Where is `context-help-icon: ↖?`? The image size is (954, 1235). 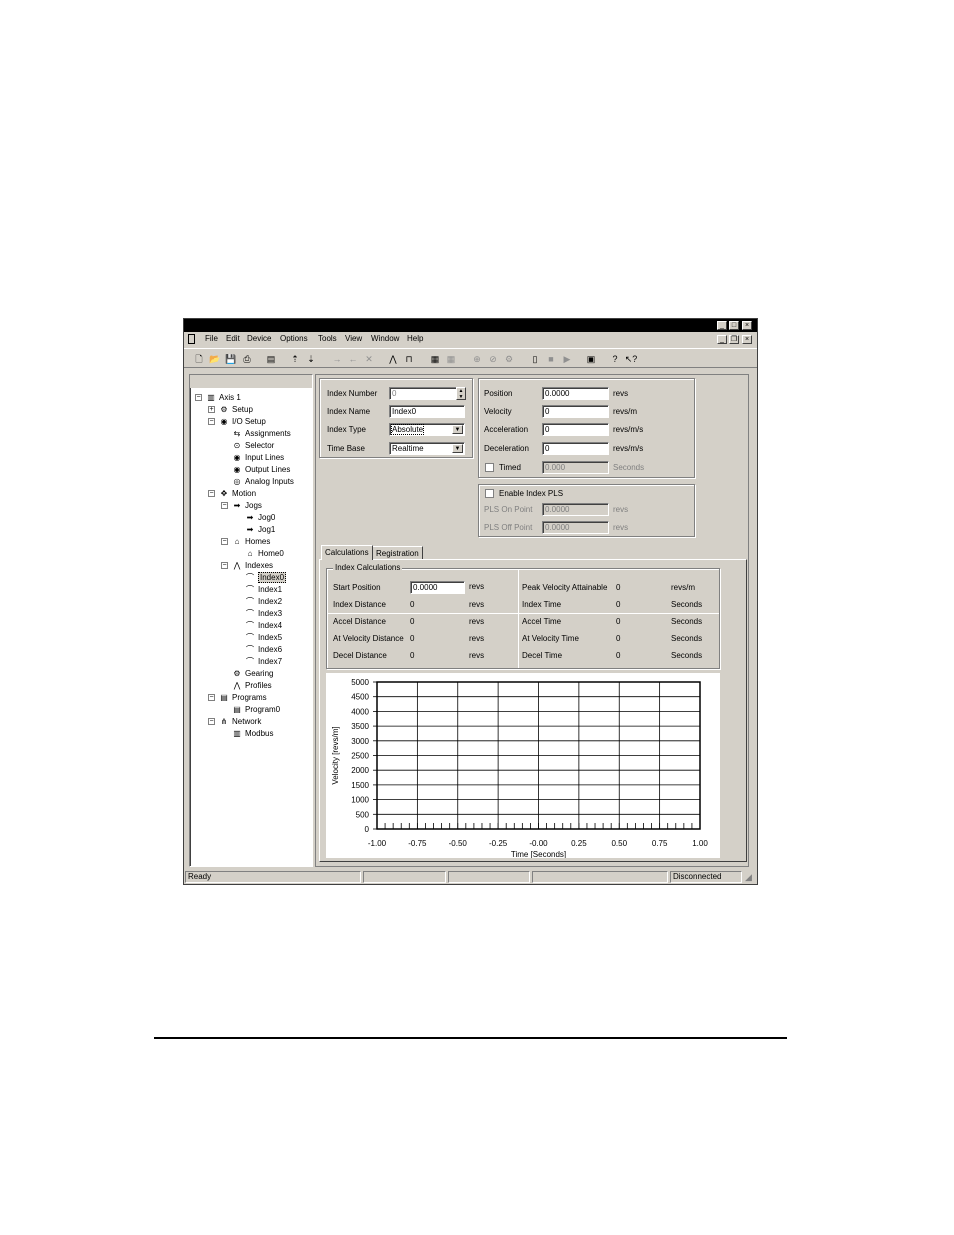 context-help-icon: ↖? is located at coordinates (631, 359).